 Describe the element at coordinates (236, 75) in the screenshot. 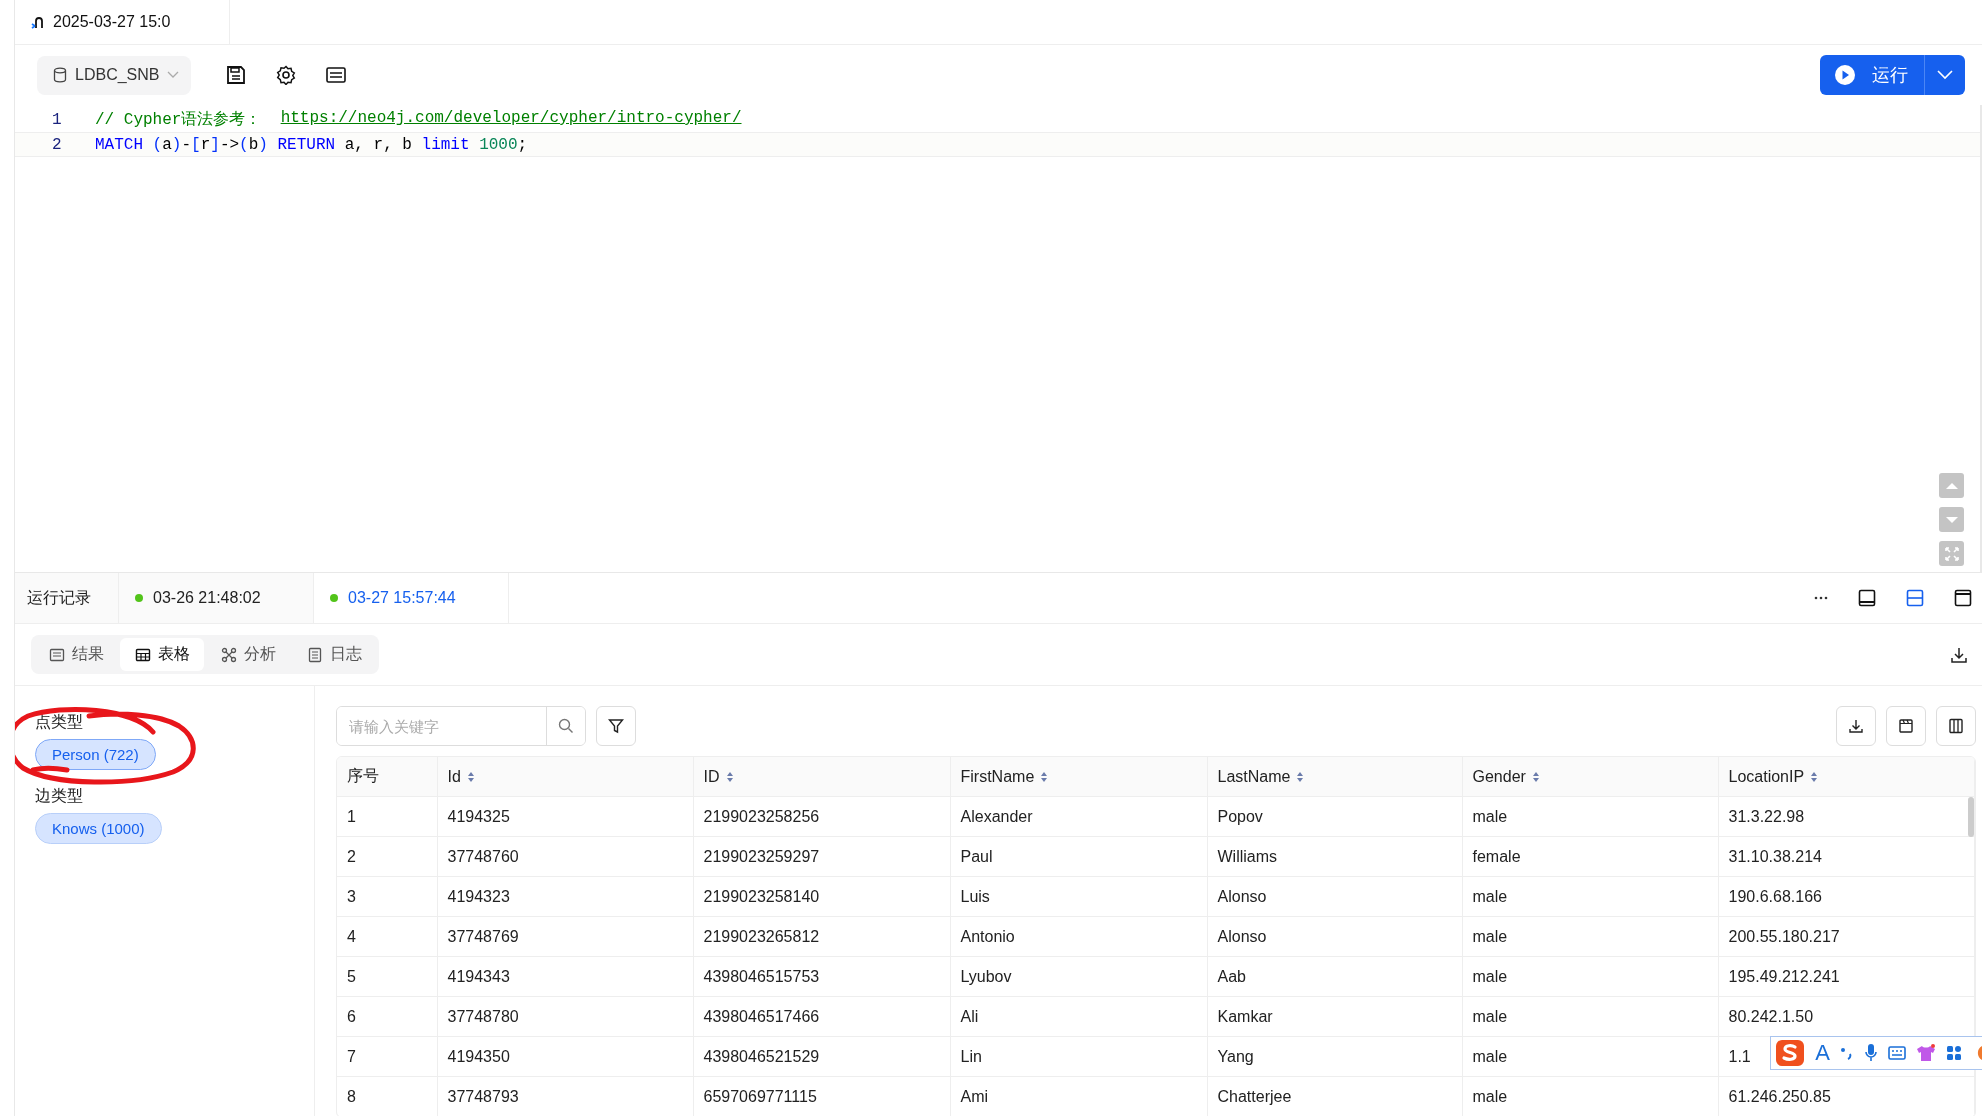

I see `save-icon` at that location.